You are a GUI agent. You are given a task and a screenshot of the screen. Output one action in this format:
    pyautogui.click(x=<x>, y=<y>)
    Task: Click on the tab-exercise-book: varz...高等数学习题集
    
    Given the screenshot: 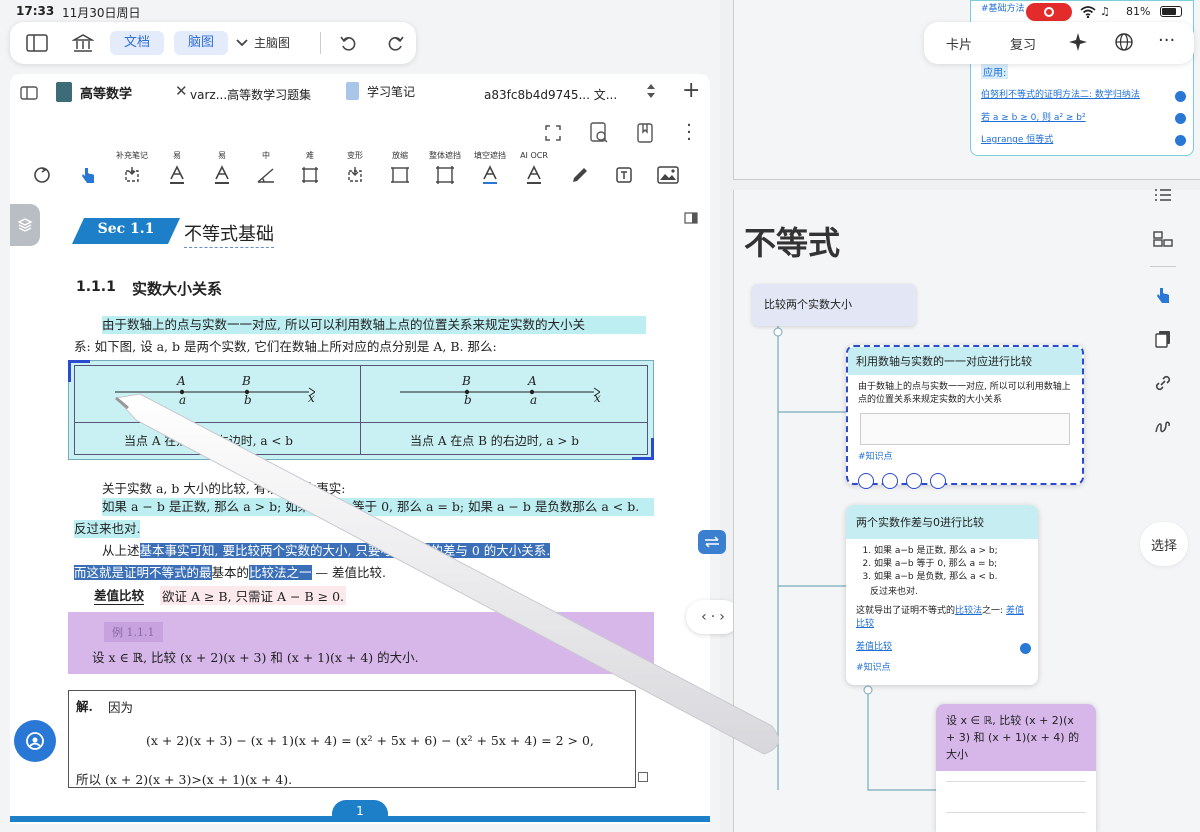 What is the action you would take?
    pyautogui.click(x=255, y=94)
    